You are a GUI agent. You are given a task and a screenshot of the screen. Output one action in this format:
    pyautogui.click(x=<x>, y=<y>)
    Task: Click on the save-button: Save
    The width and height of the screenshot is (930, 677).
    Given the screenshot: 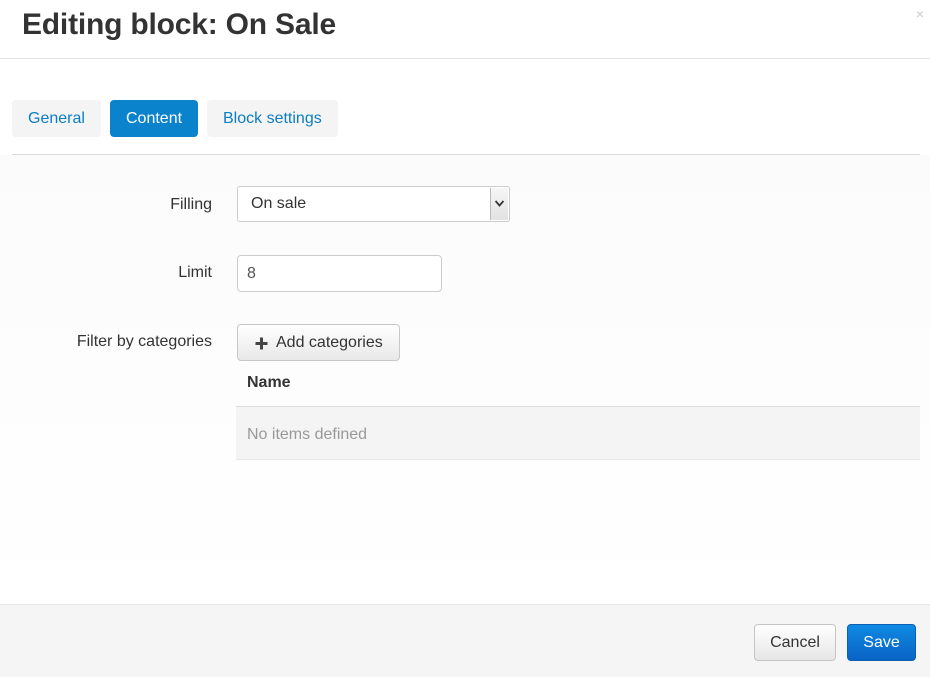 What is the action you would take?
    pyautogui.click(x=881, y=642)
    